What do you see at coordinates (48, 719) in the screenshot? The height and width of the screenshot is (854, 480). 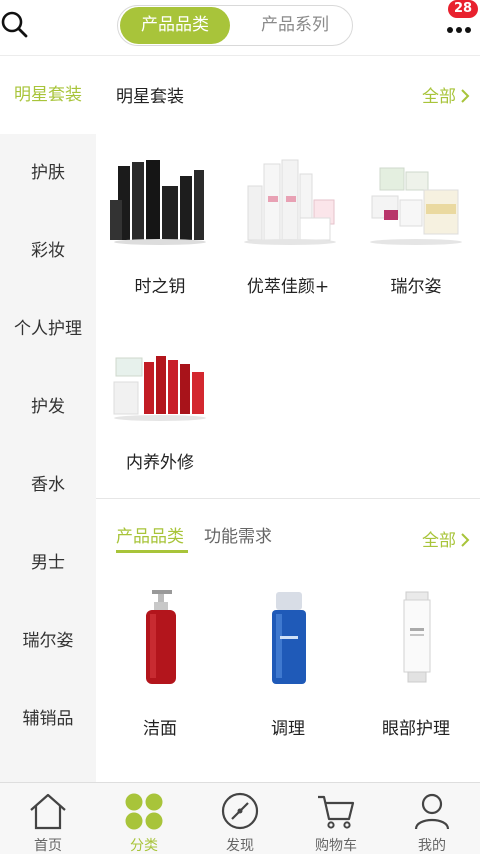 I see `sidebar-item-accessories: 辅销品` at bounding box center [48, 719].